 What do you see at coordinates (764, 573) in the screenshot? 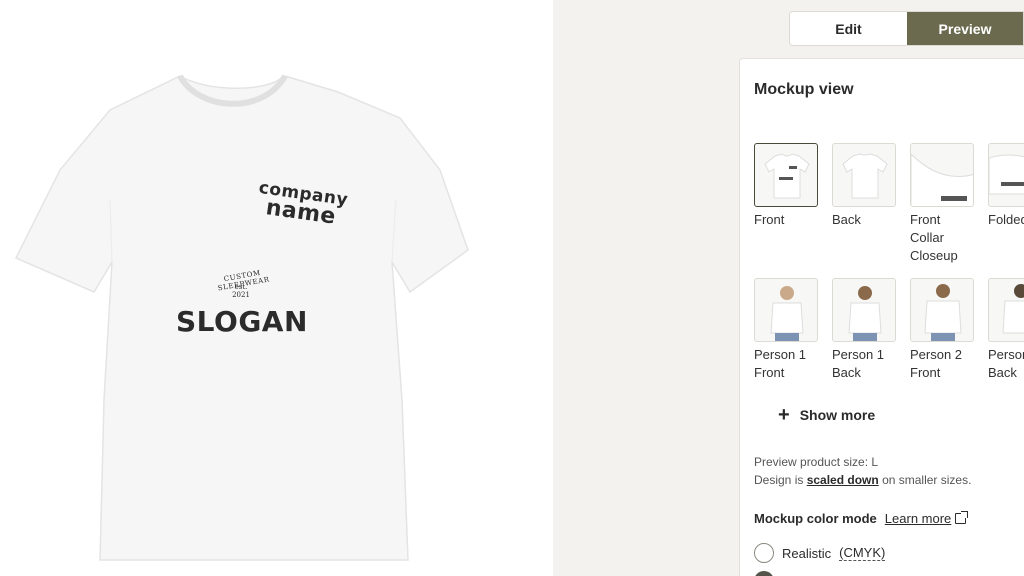
I see `radio-selected-icon` at bounding box center [764, 573].